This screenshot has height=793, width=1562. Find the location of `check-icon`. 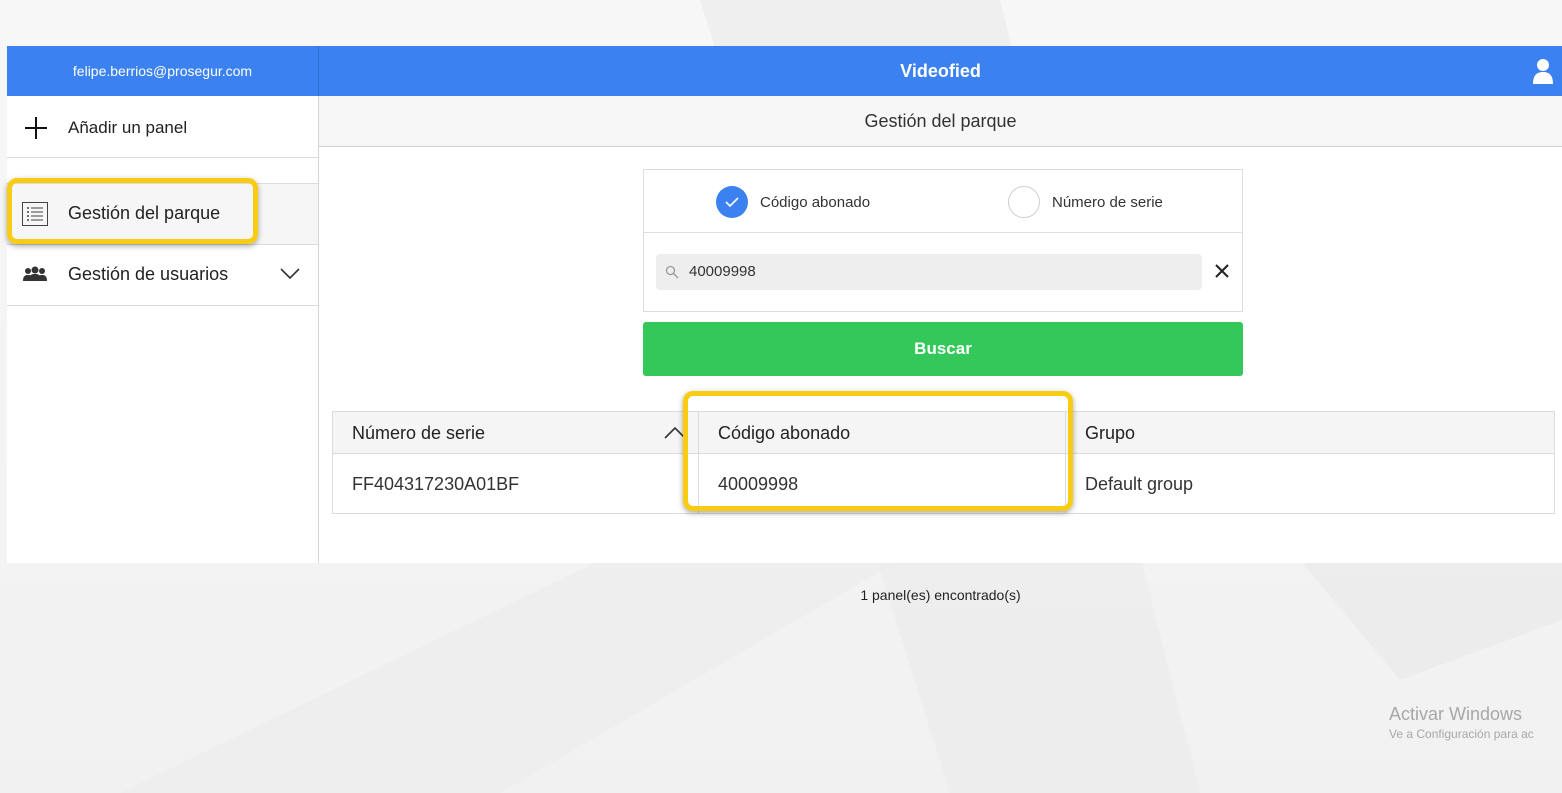

check-icon is located at coordinates (732, 202).